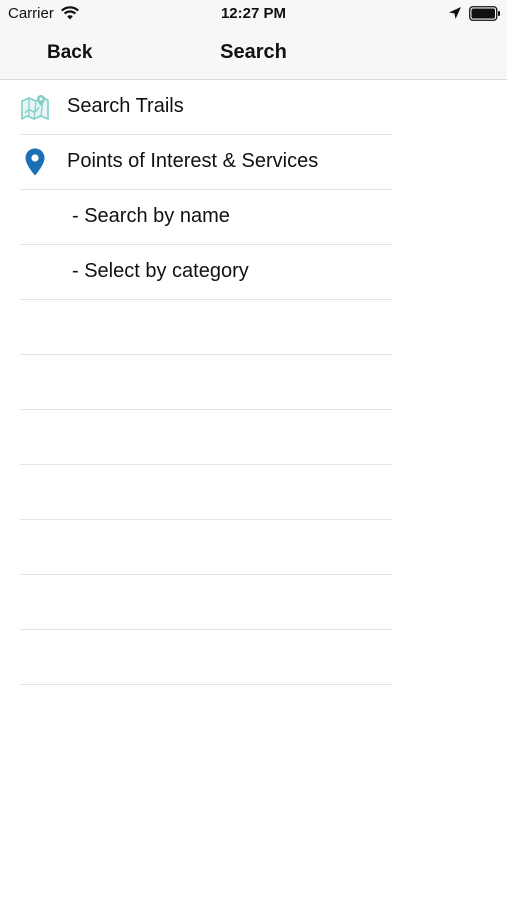  What do you see at coordinates (151, 216) in the screenshot?
I see `list-item-label: - Search by name` at bounding box center [151, 216].